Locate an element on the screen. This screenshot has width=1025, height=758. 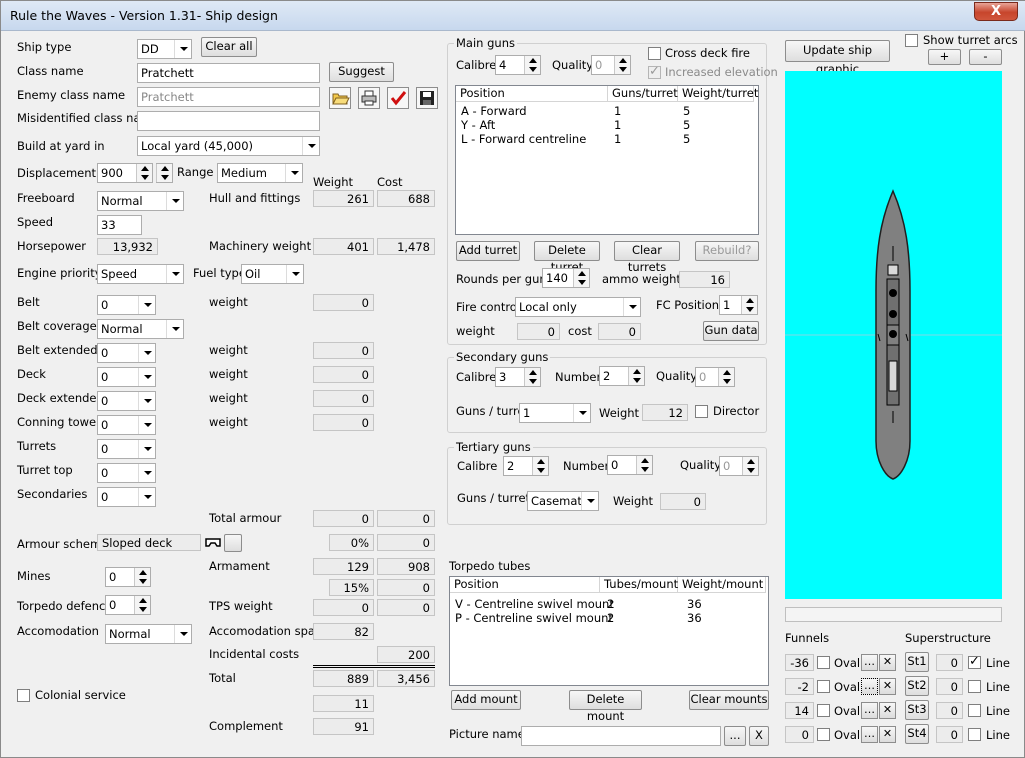
ship-type-select: DD is located at coordinates (164, 49).